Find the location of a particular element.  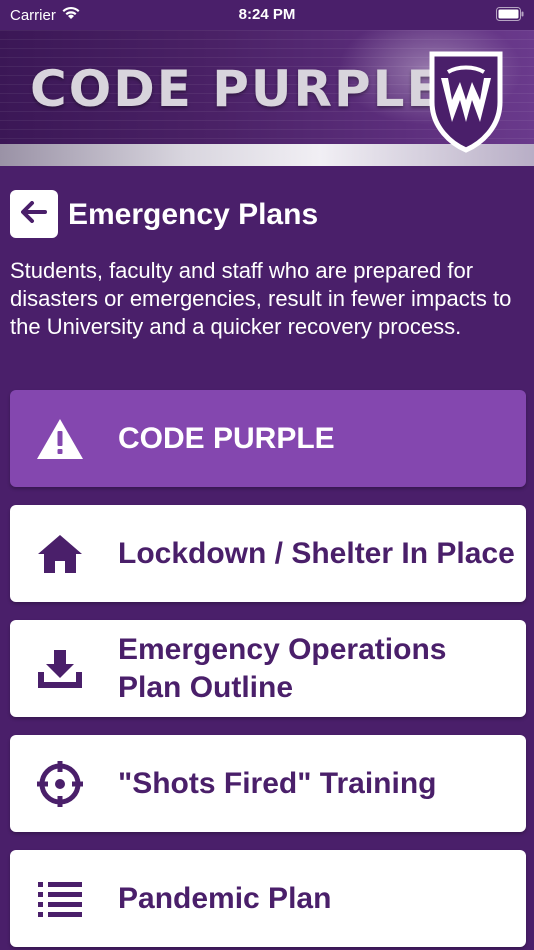

menu-item-label: Pandemic Plan is located at coordinates (225, 898).